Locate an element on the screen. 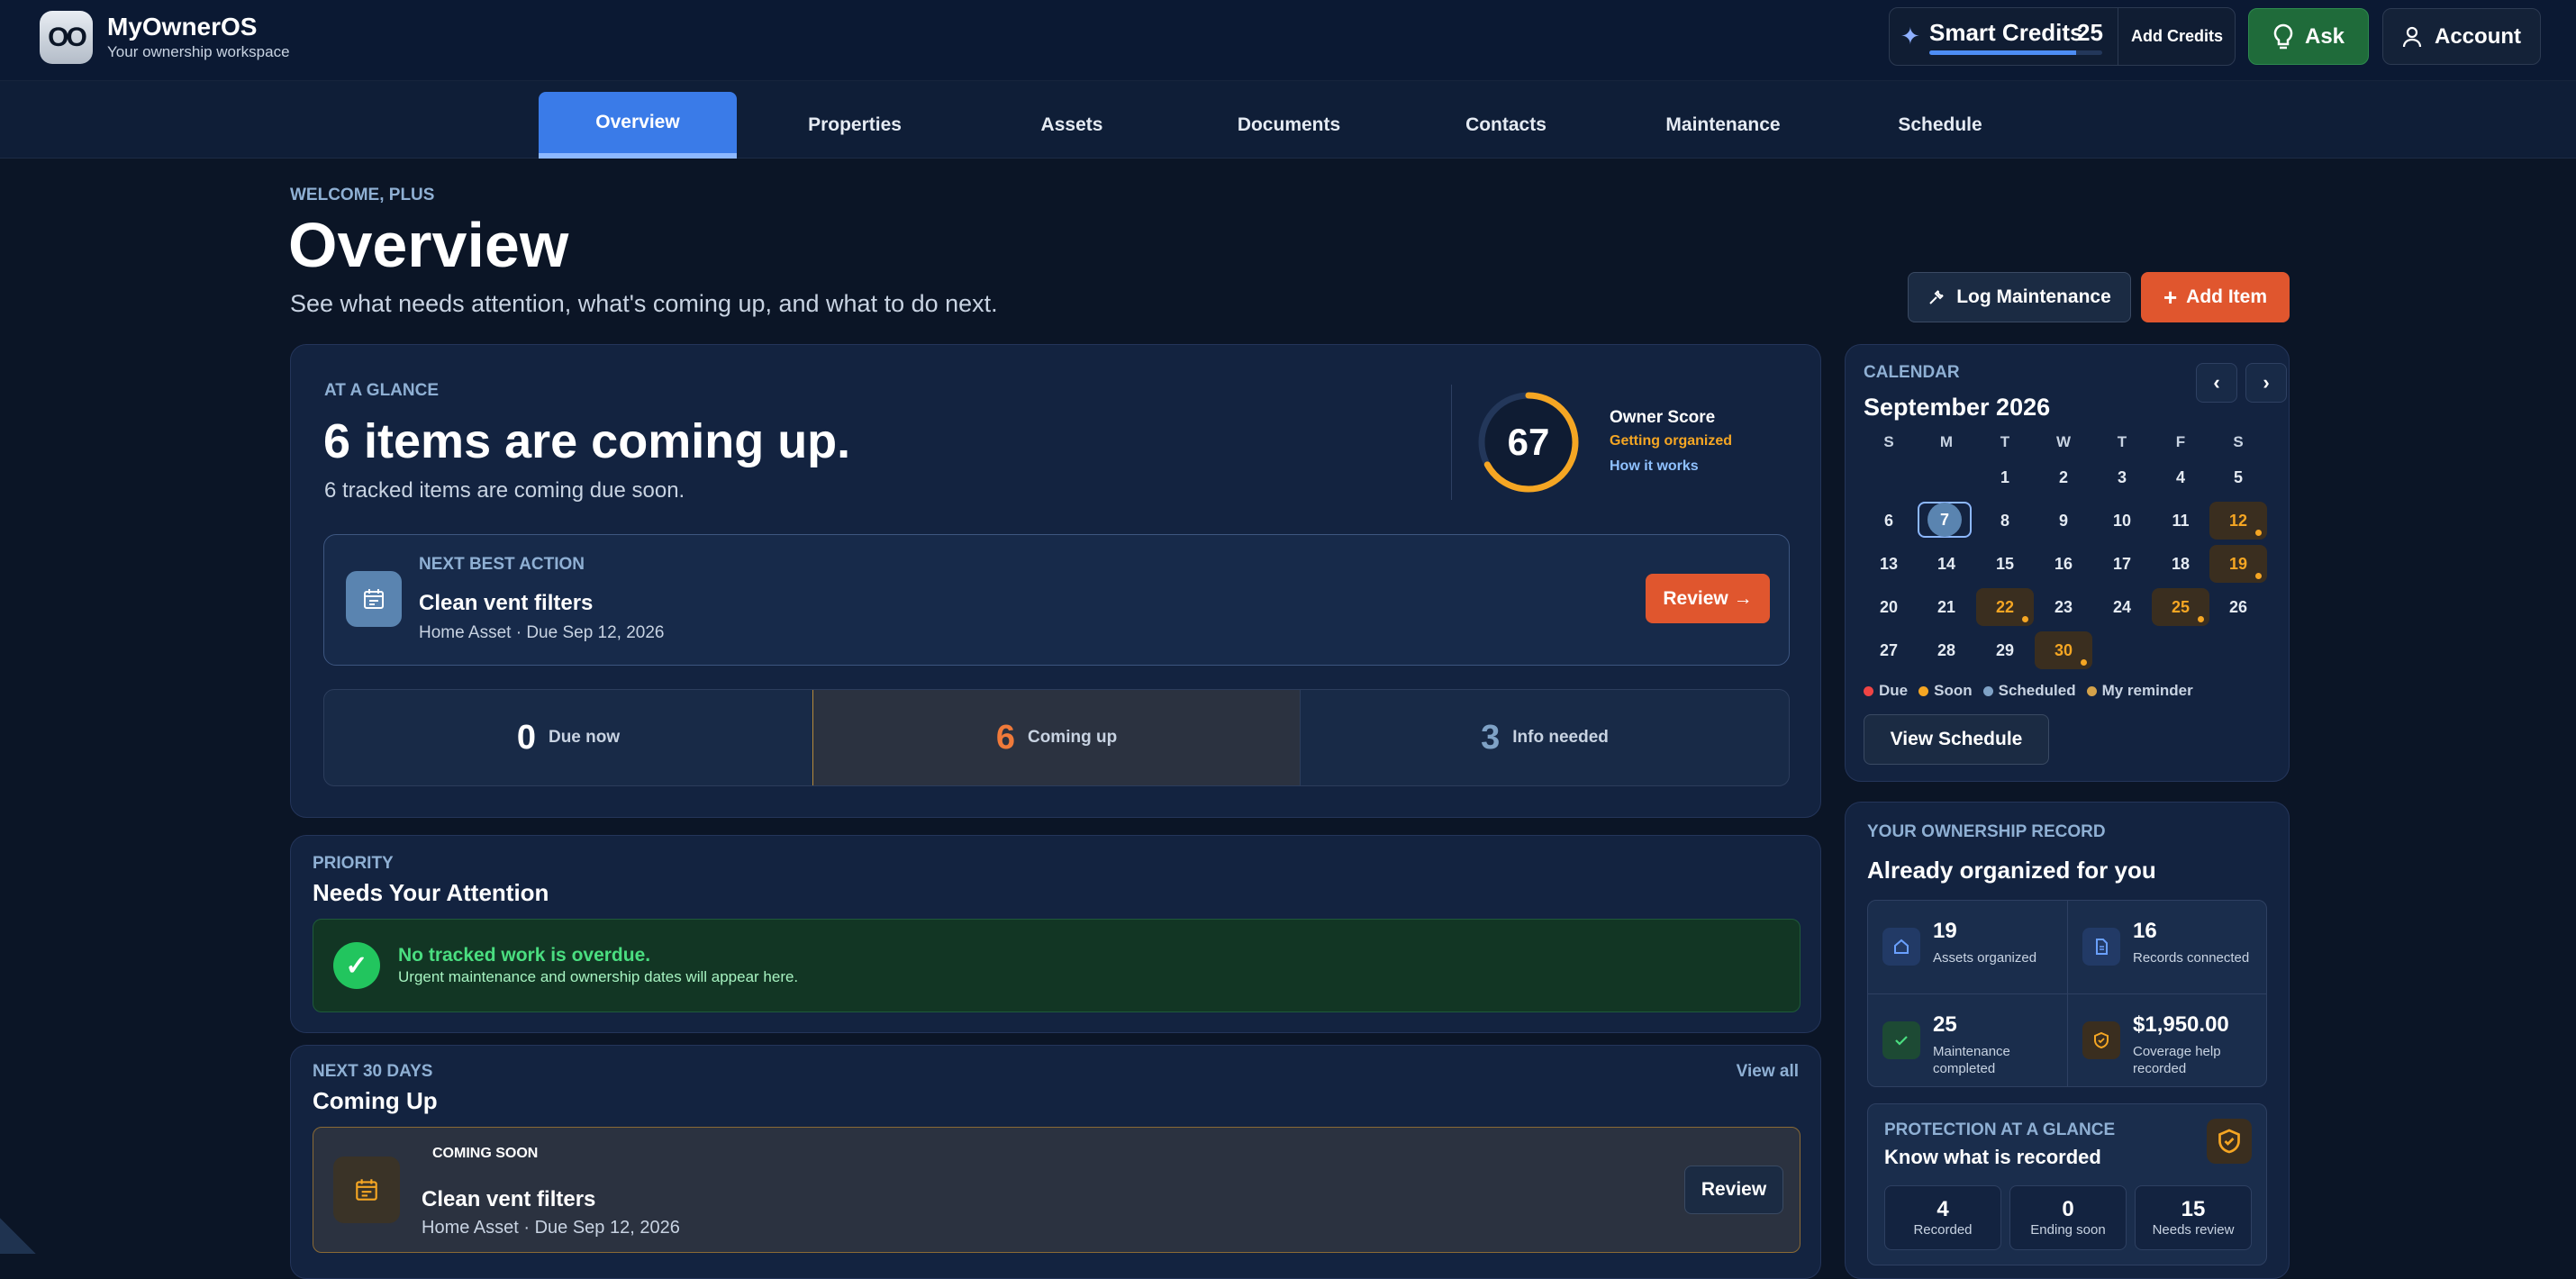  next-month-button: › is located at coordinates (2266, 383).